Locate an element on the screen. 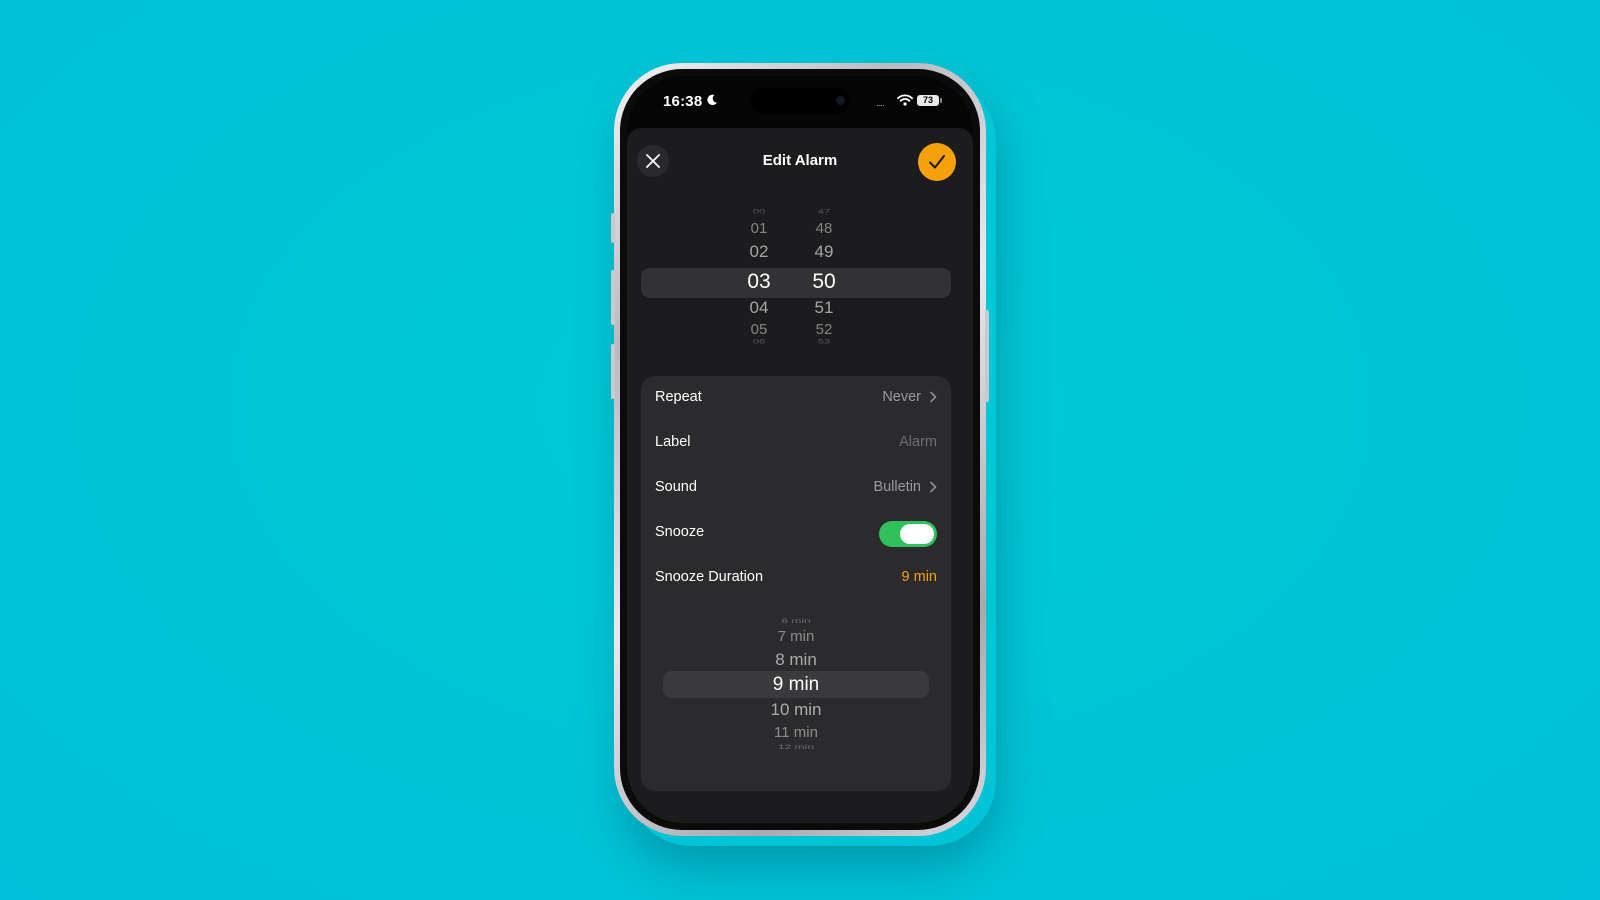 The width and height of the screenshot is (1600, 900). status-bar: 16:38 .... 73 is located at coordinates (800, 101).